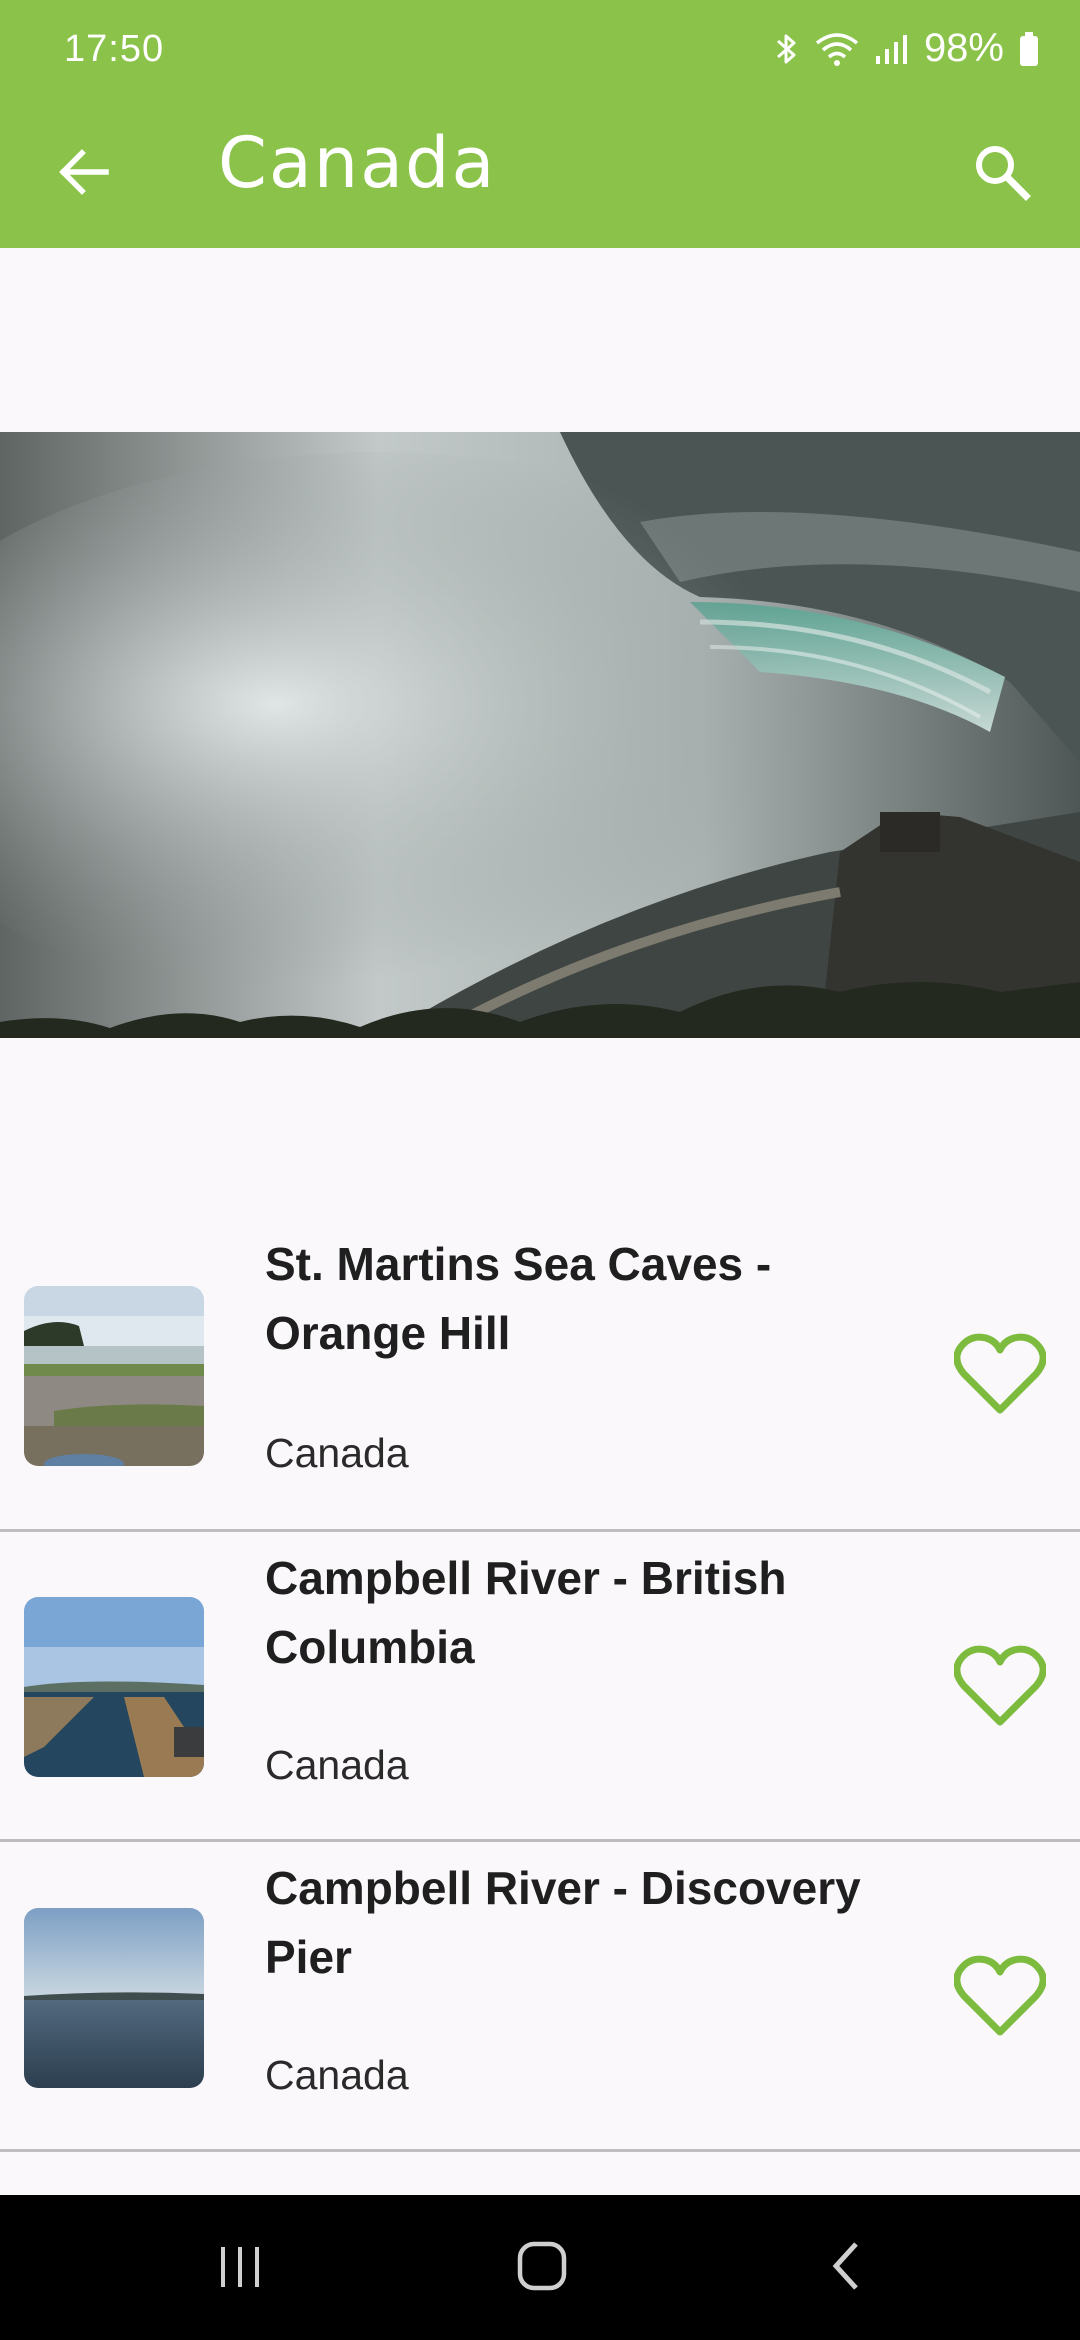 Image resolution: width=1080 pixels, height=2340 pixels. I want to click on app-bar: Canada, so click(540, 174).